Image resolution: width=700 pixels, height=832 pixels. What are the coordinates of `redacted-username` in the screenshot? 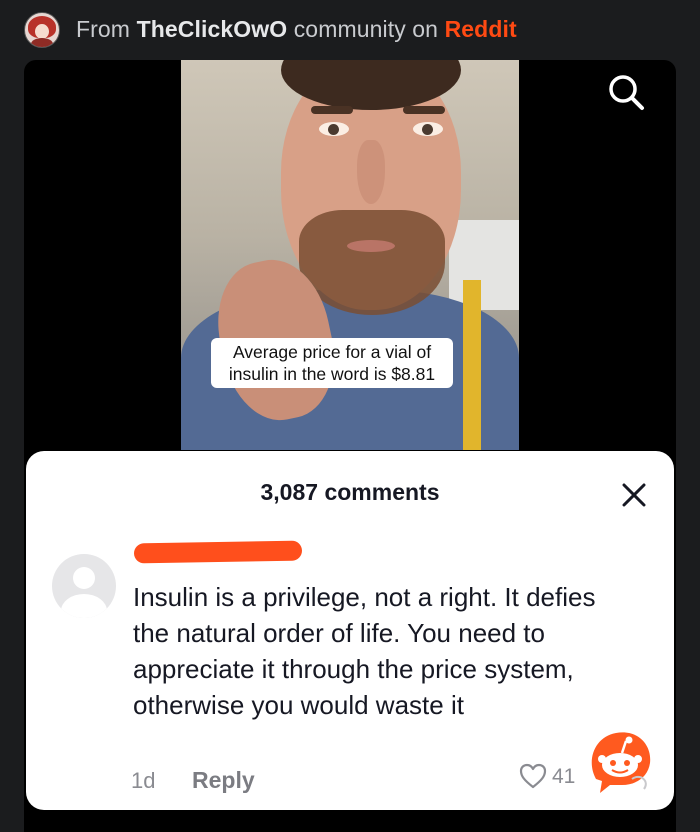 It's located at (218, 552).